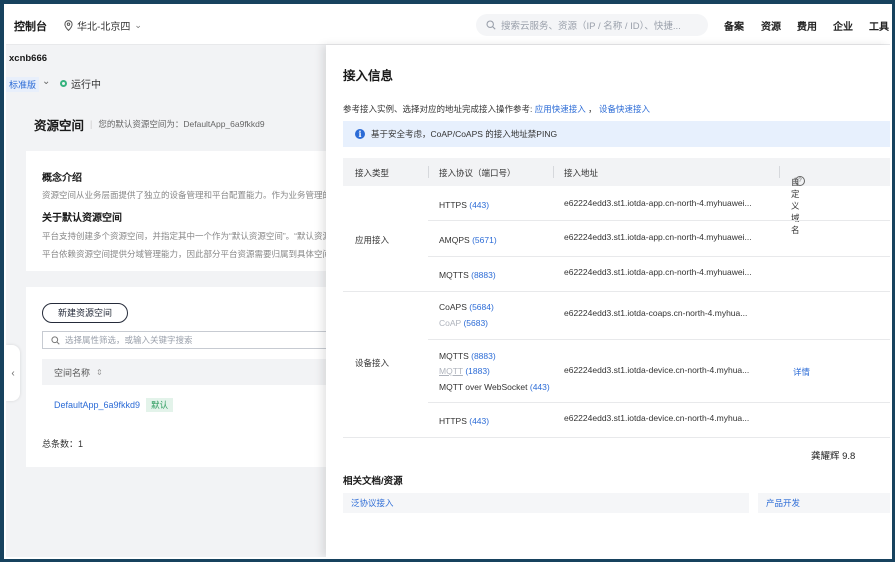  I want to click on protocol-mqtts-app: MQTTS (8883), so click(467, 275).